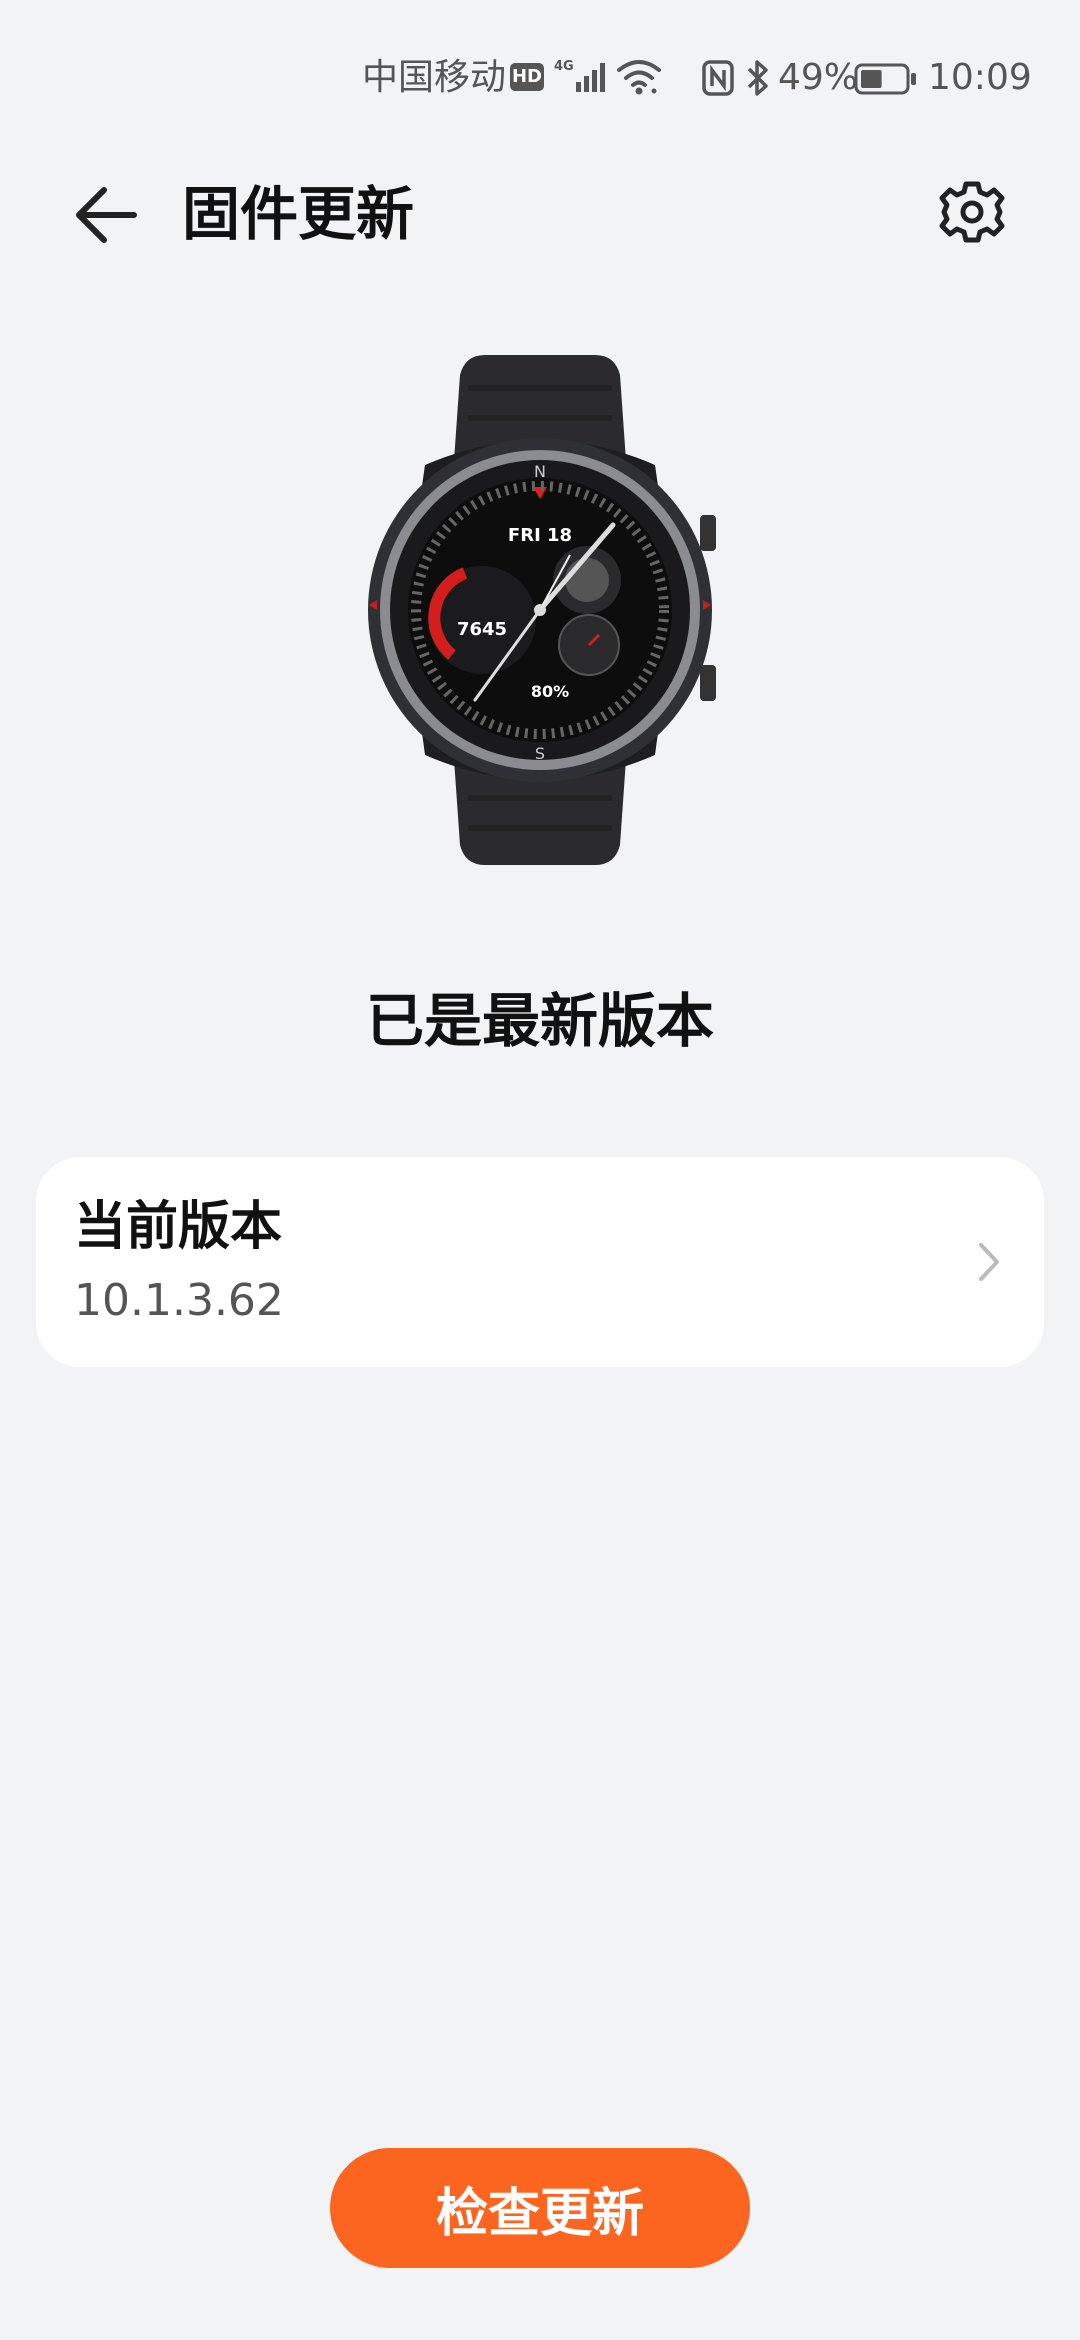 The height and width of the screenshot is (2340, 1080). Describe the element at coordinates (718, 78) in the screenshot. I see `nfc-icon` at that location.